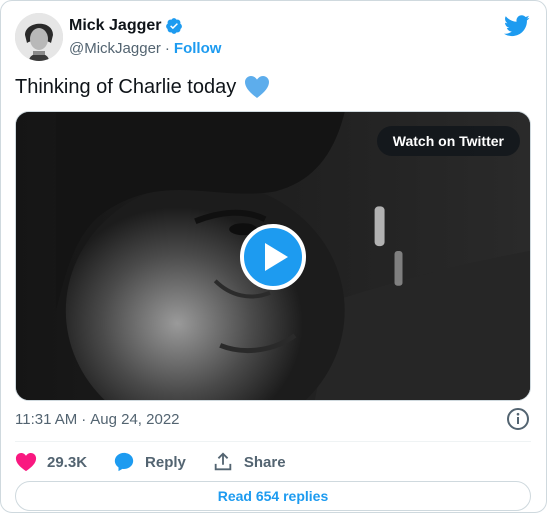  I want to click on reply-button: Reply, so click(149, 462).